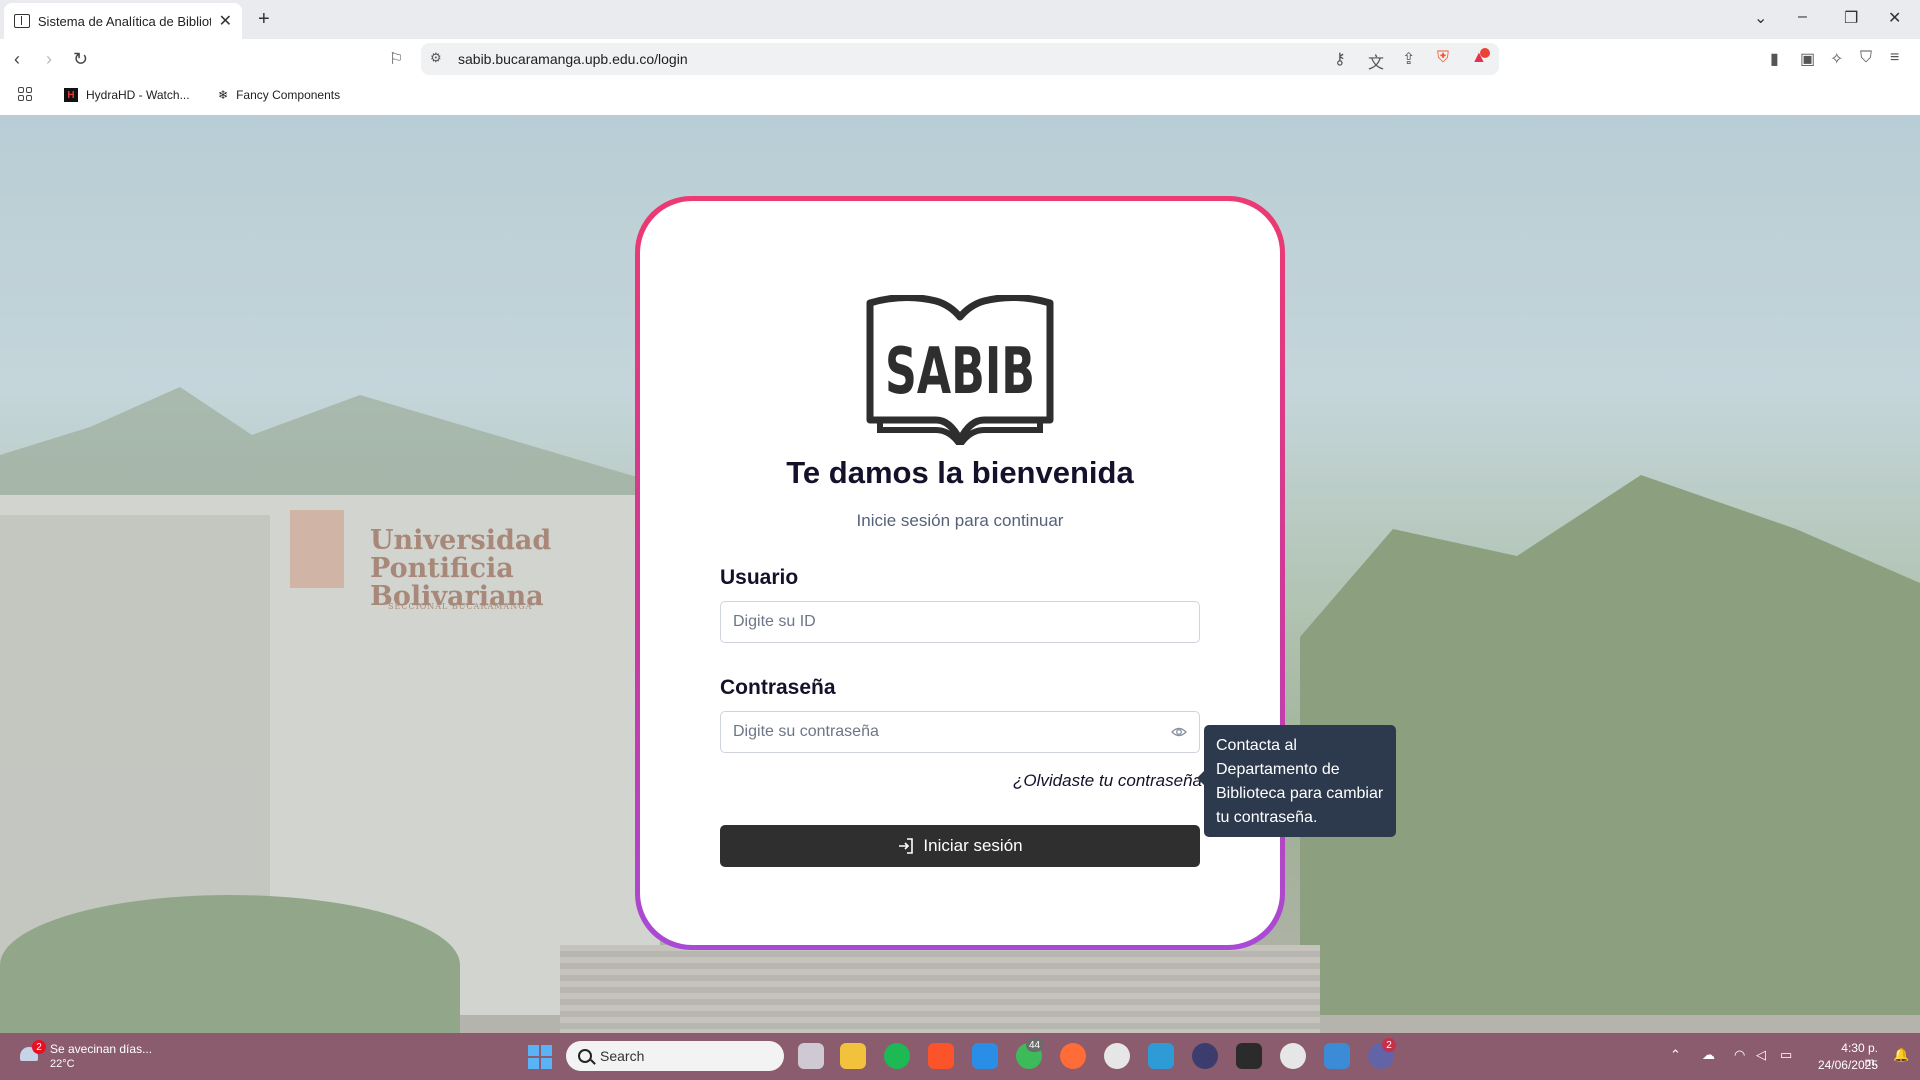 The image size is (1920, 1080). I want to click on vscode-icon, so click(985, 1056).